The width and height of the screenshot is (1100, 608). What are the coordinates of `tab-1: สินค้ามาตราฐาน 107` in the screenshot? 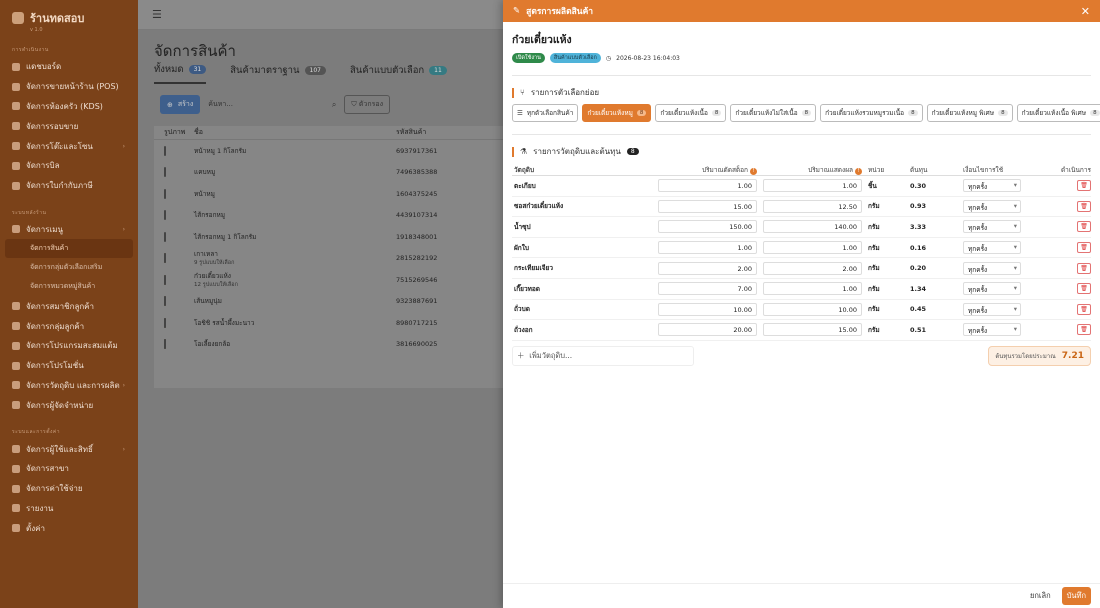 It's located at (278, 73).